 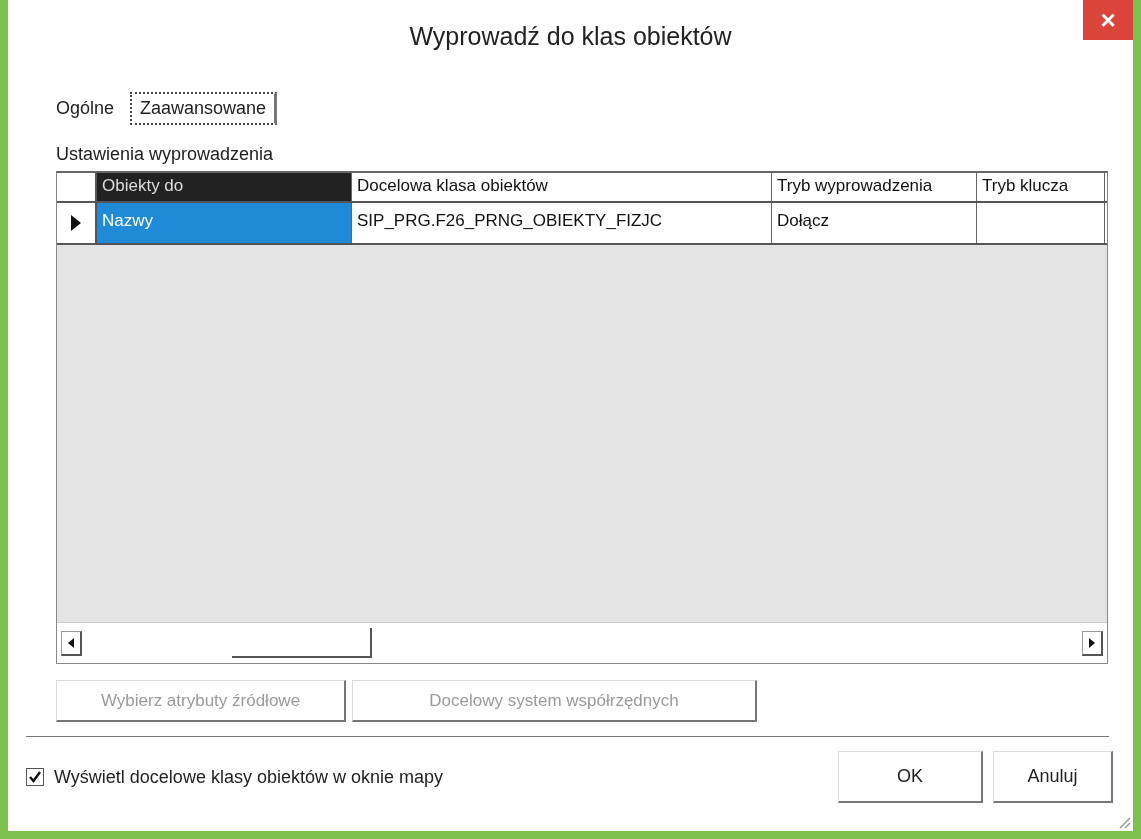 What do you see at coordinates (1092, 643) in the screenshot?
I see `scroll-right-icon` at bounding box center [1092, 643].